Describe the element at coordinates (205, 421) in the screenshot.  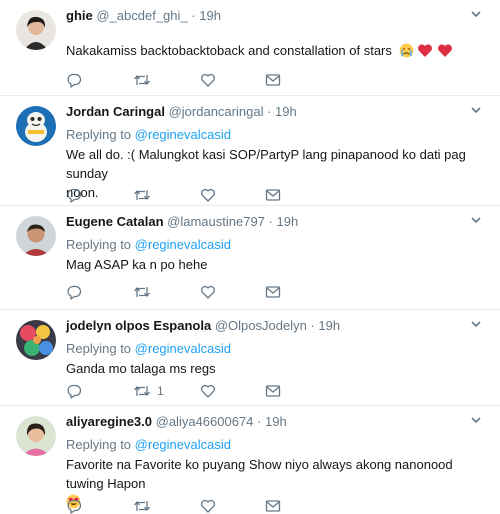
I see `username: @aliya46600674` at that location.